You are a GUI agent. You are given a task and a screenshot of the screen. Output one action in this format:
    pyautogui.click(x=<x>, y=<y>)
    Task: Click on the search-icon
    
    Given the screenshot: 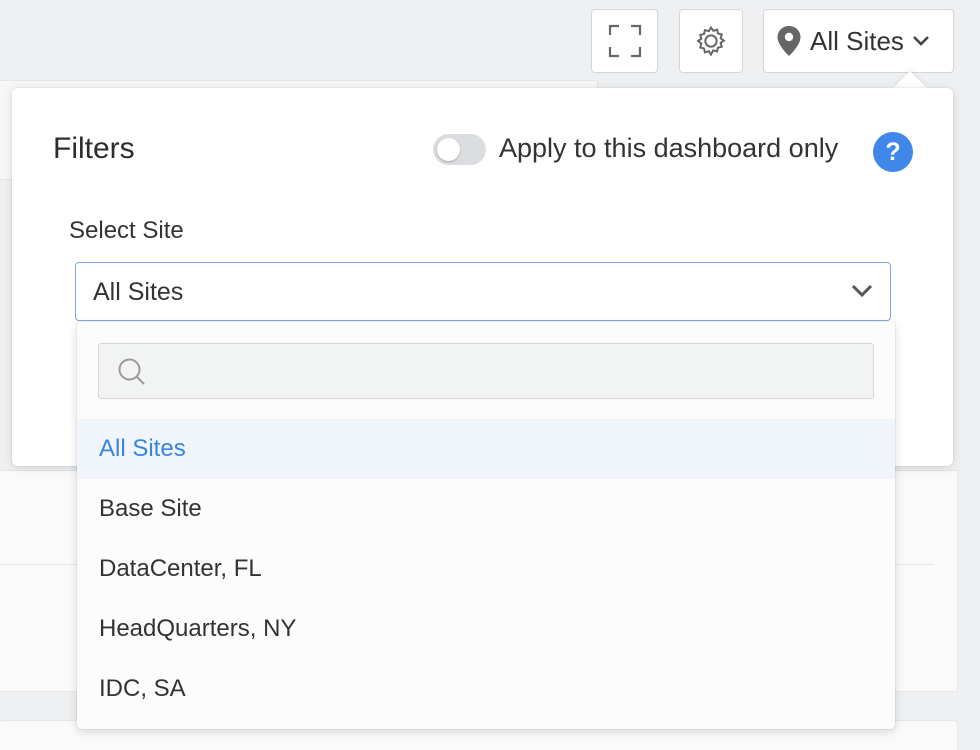 What is the action you would take?
    pyautogui.click(x=131, y=371)
    